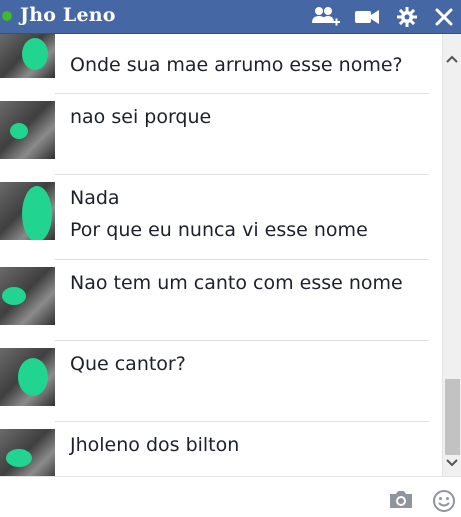 The height and width of the screenshot is (517, 461). Describe the element at coordinates (451, 255) in the screenshot. I see `message-scrollbar` at that location.